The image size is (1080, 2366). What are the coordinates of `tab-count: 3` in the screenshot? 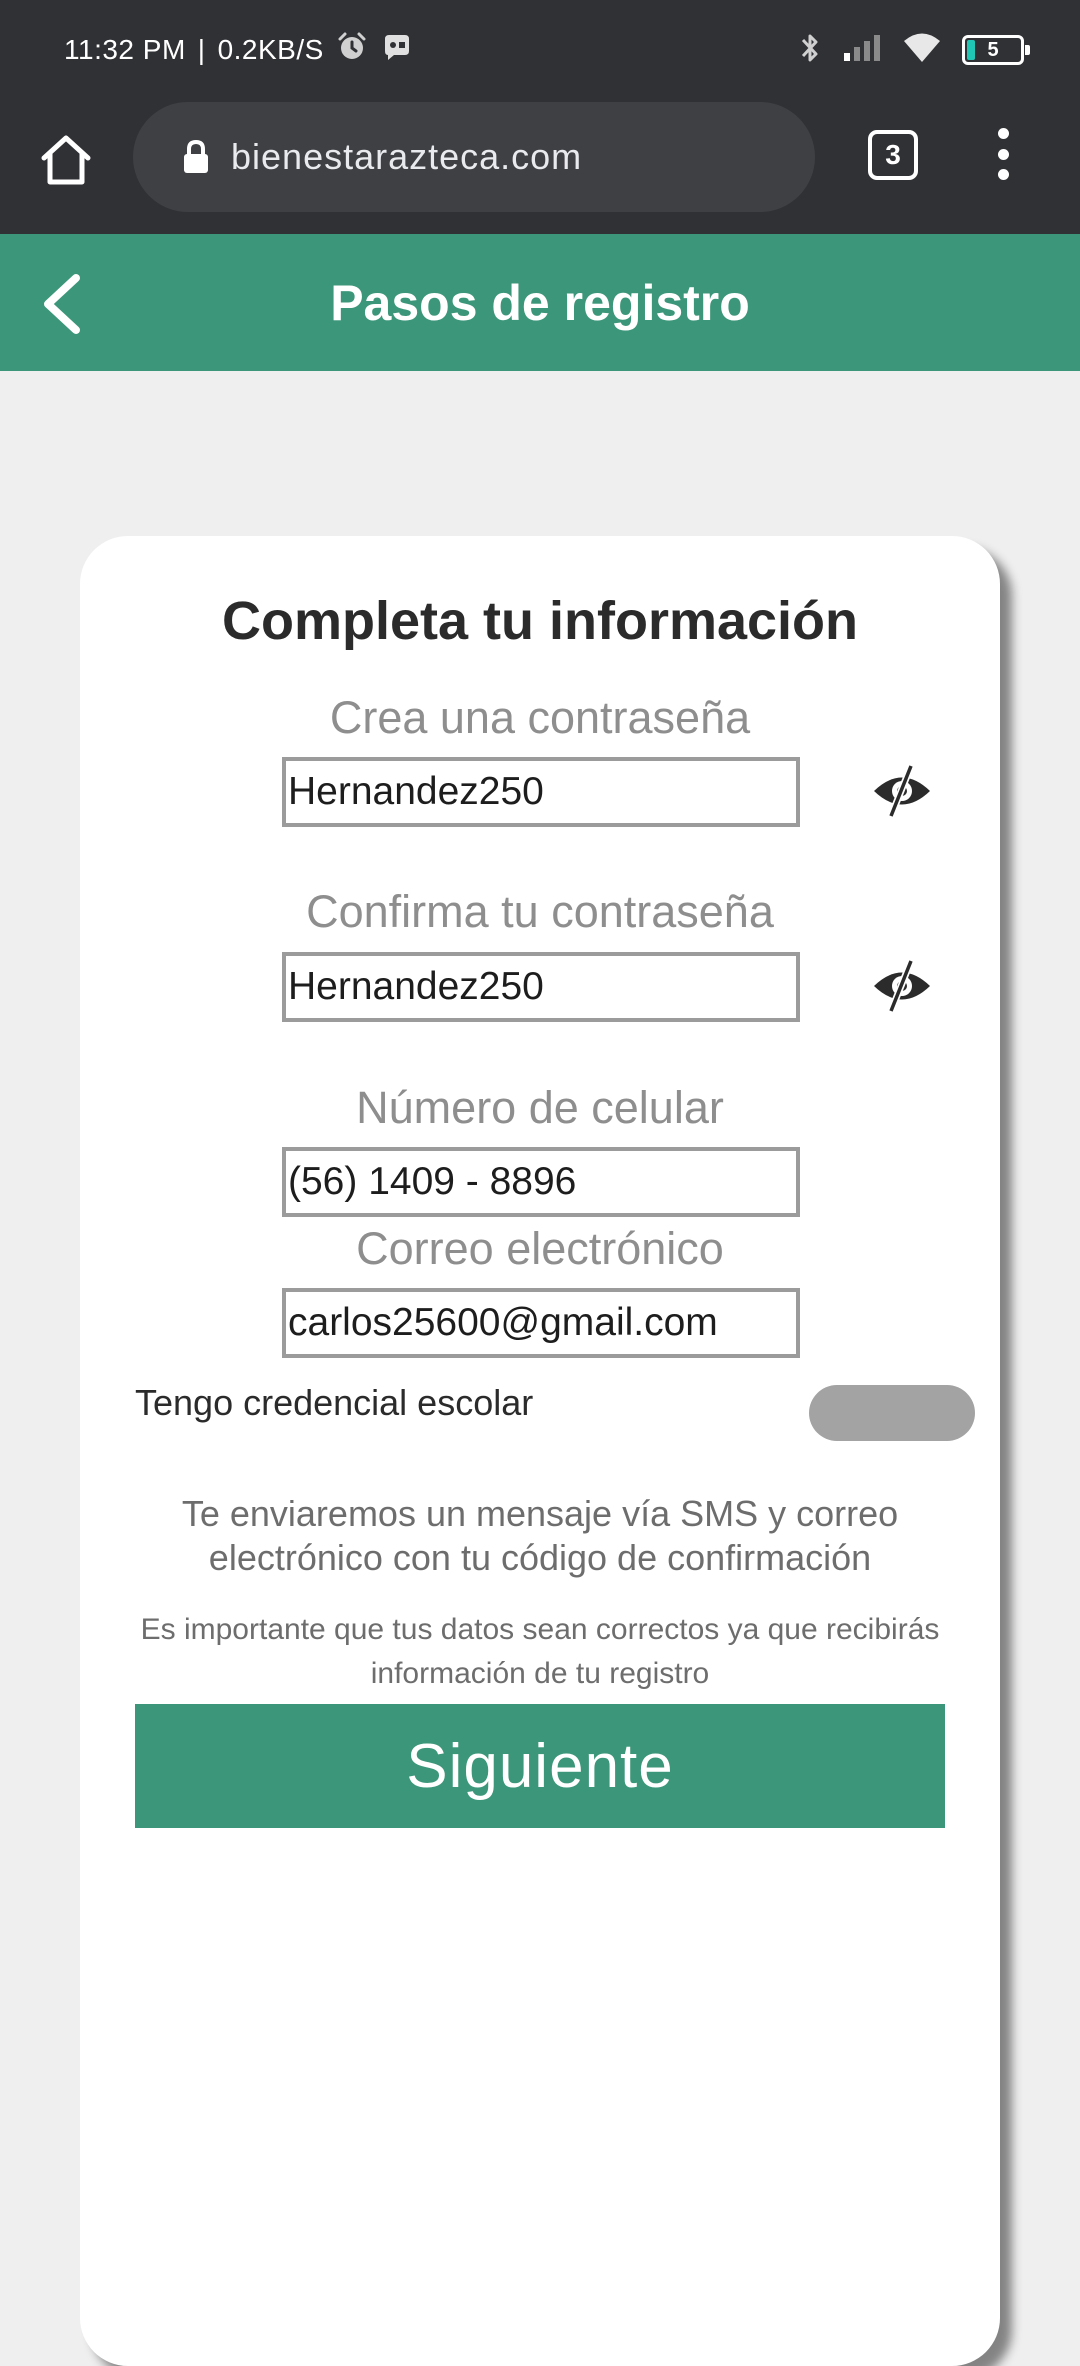 It's located at (893, 154).